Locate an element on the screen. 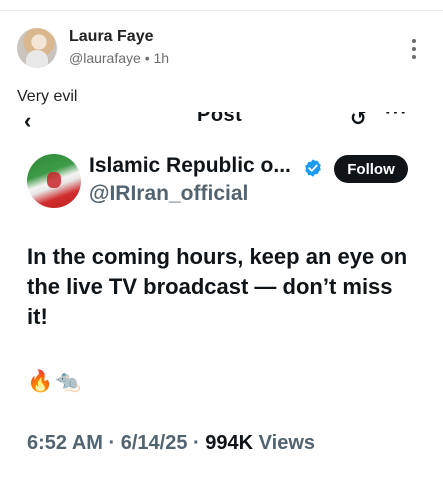 This screenshot has width=443, height=500. author-name: Laura Faye is located at coordinates (111, 37).